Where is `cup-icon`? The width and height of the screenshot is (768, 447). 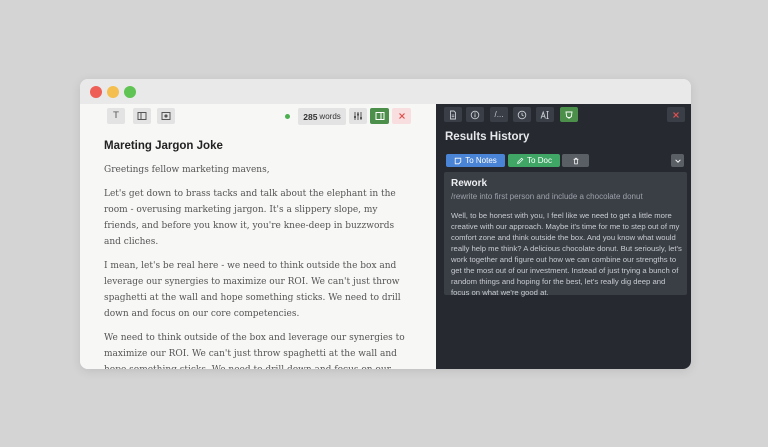 cup-icon is located at coordinates (569, 115).